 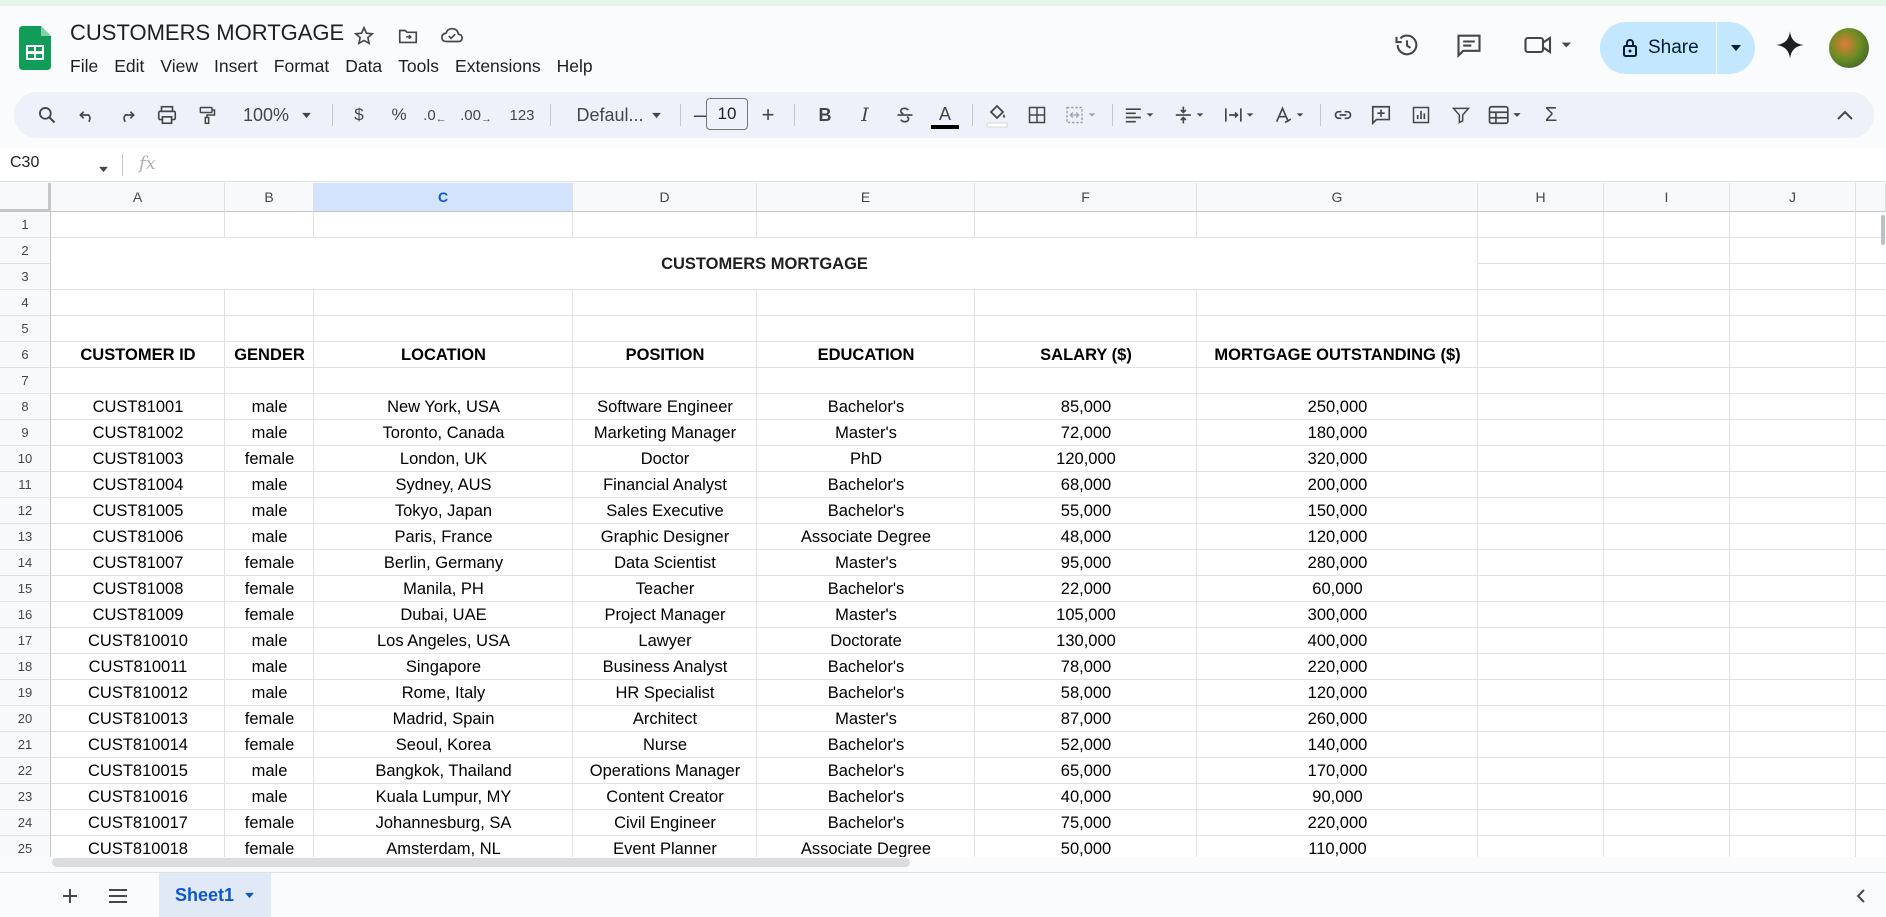 I want to click on column-header-e: E, so click(x=866, y=197).